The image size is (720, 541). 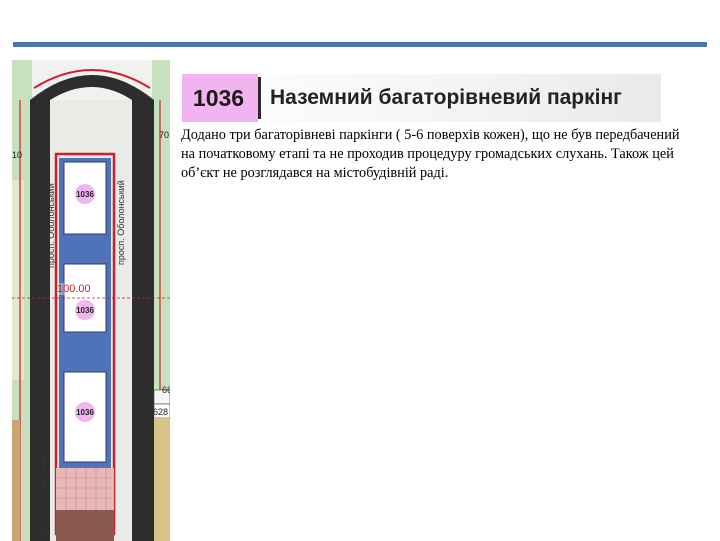 What do you see at coordinates (51, 225) in the screenshot?
I see `street-label-left: просп. Оболонський` at bounding box center [51, 225].